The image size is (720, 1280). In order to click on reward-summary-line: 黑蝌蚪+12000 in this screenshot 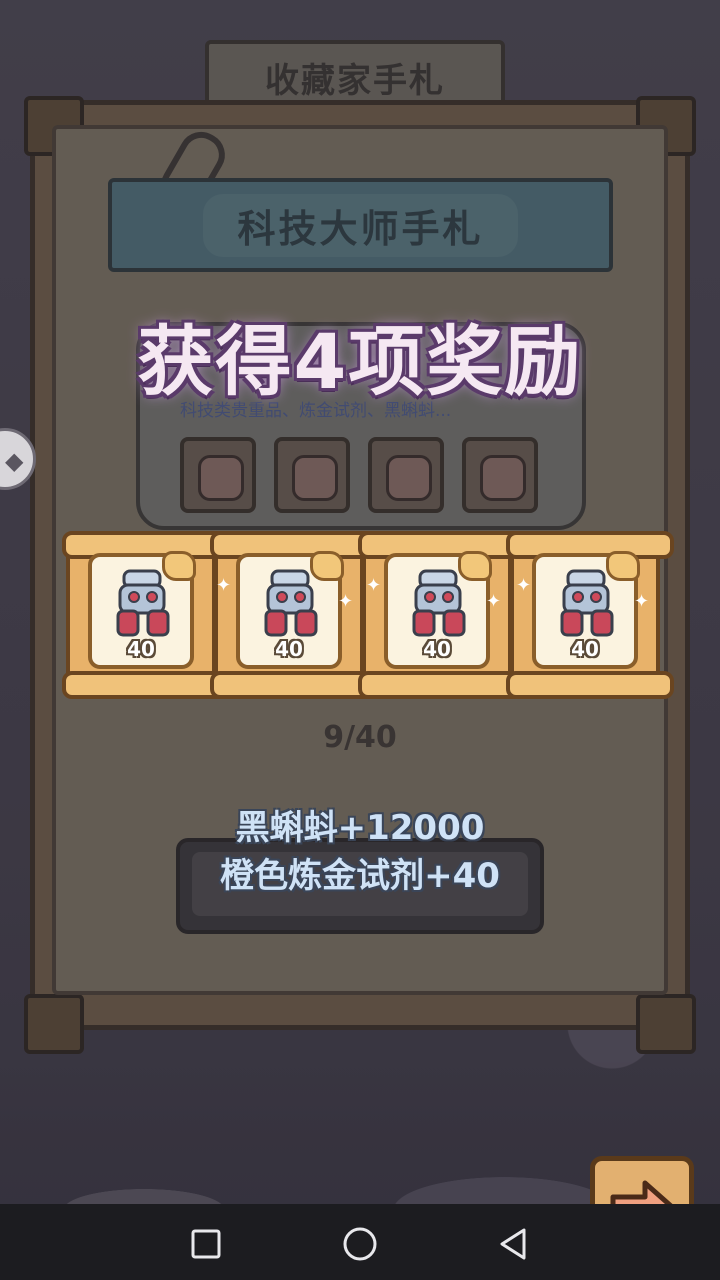, I will do `click(360, 828)`.